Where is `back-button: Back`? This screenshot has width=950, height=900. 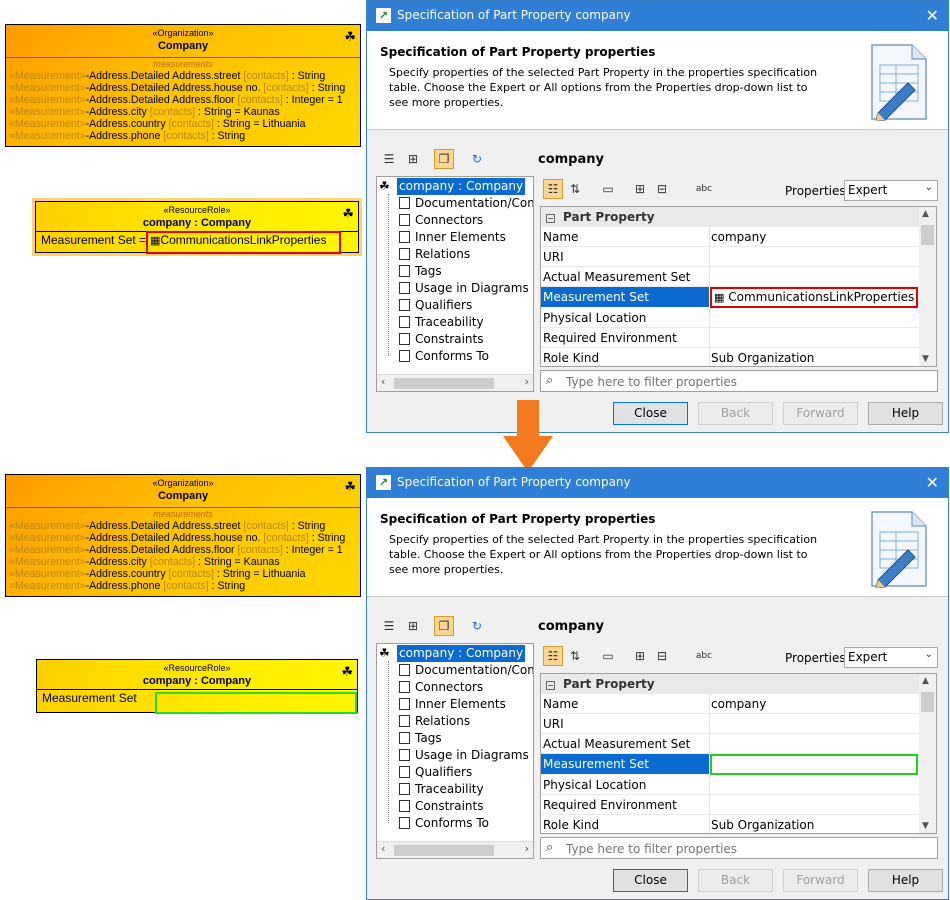 back-button: Back is located at coordinates (735, 413).